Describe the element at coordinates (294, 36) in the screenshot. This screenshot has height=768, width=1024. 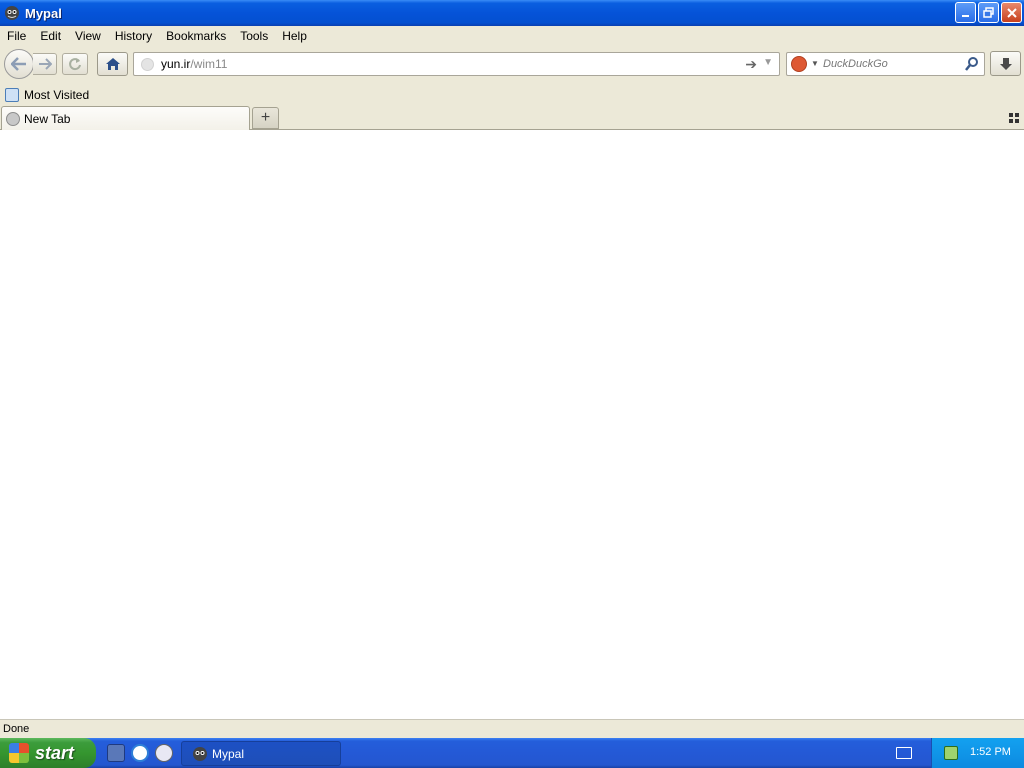
I see `menu-help: Help` at that location.